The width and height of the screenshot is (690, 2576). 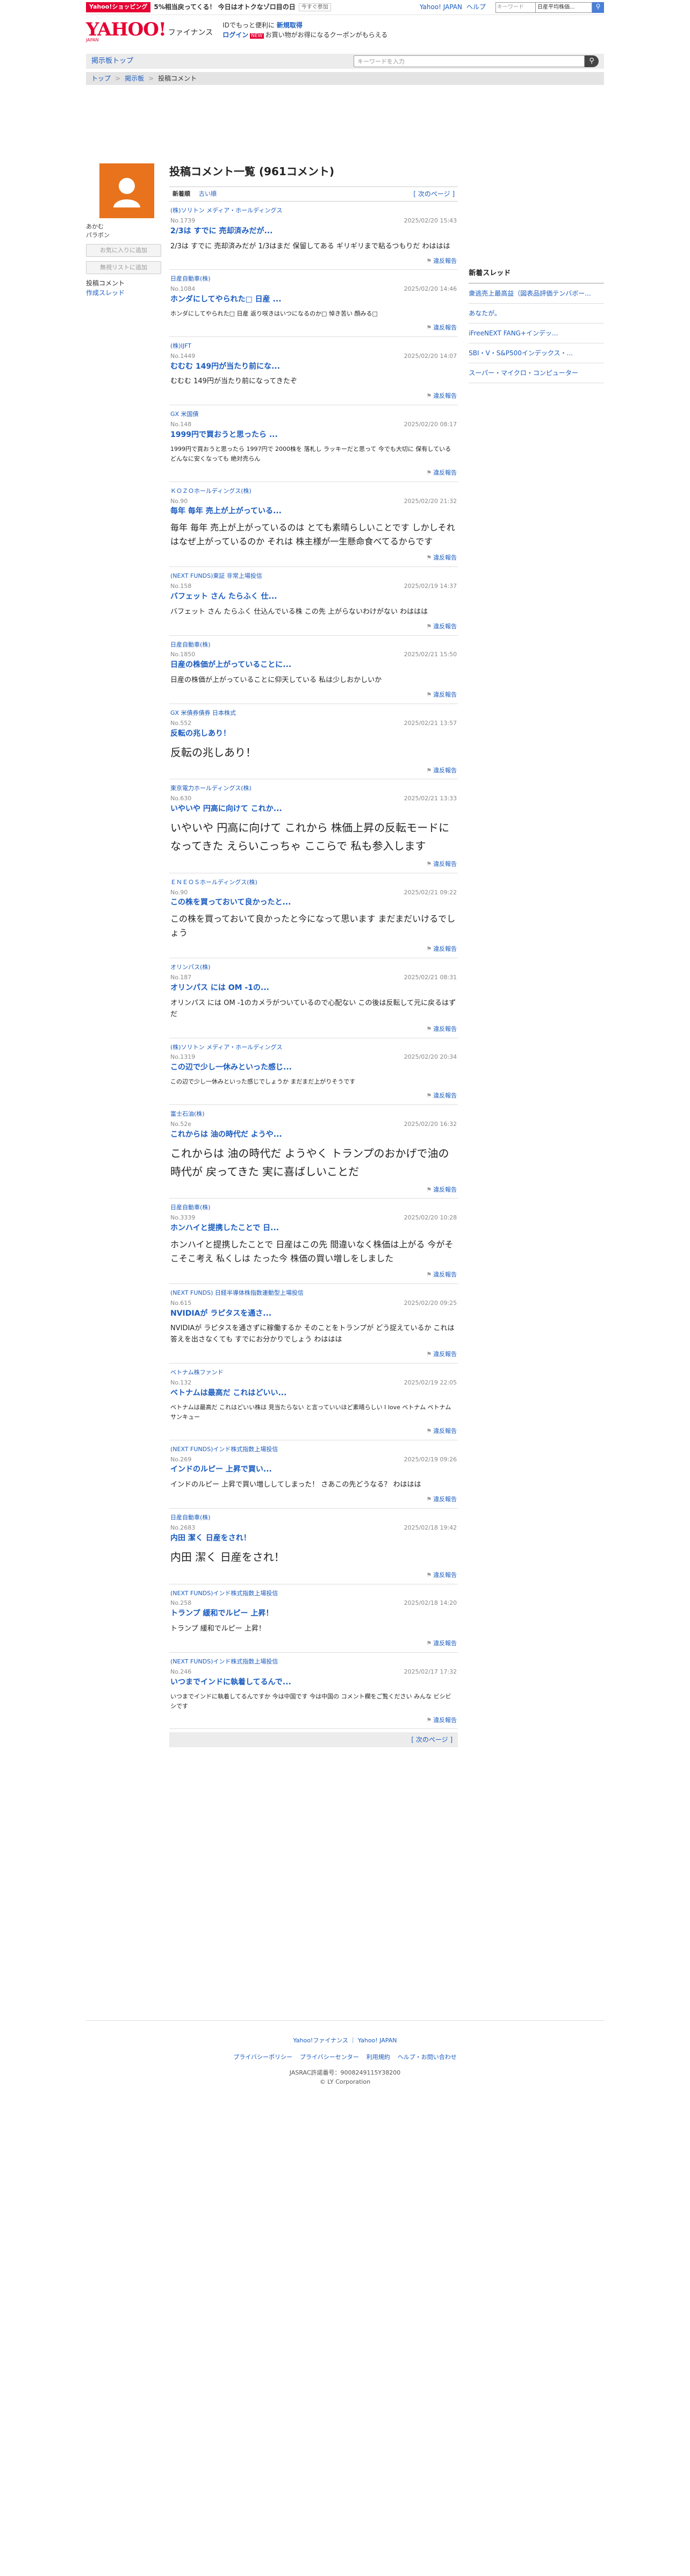 What do you see at coordinates (224, 7) in the screenshot?
I see `promo-text: 5%相当戻ってくる！ 今日はオトクなゾロ目の日` at bounding box center [224, 7].